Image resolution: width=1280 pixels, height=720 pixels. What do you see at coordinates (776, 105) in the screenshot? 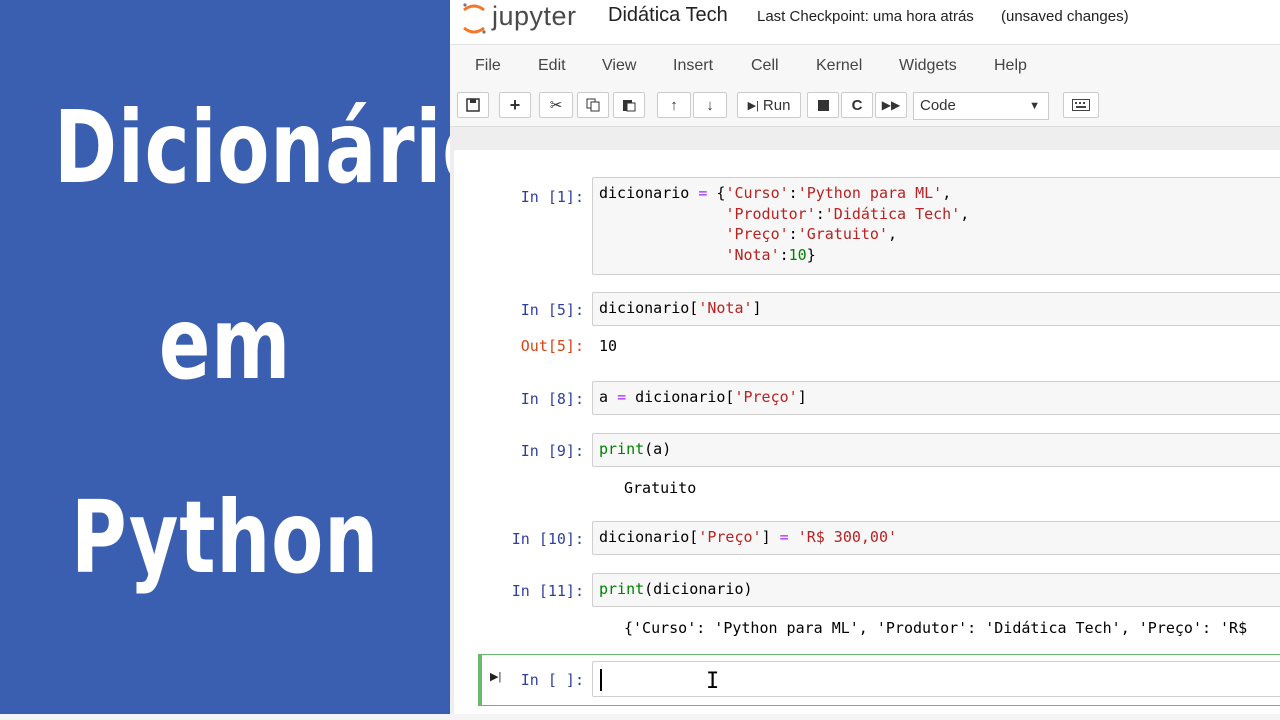
I see `run-label: Run` at bounding box center [776, 105].